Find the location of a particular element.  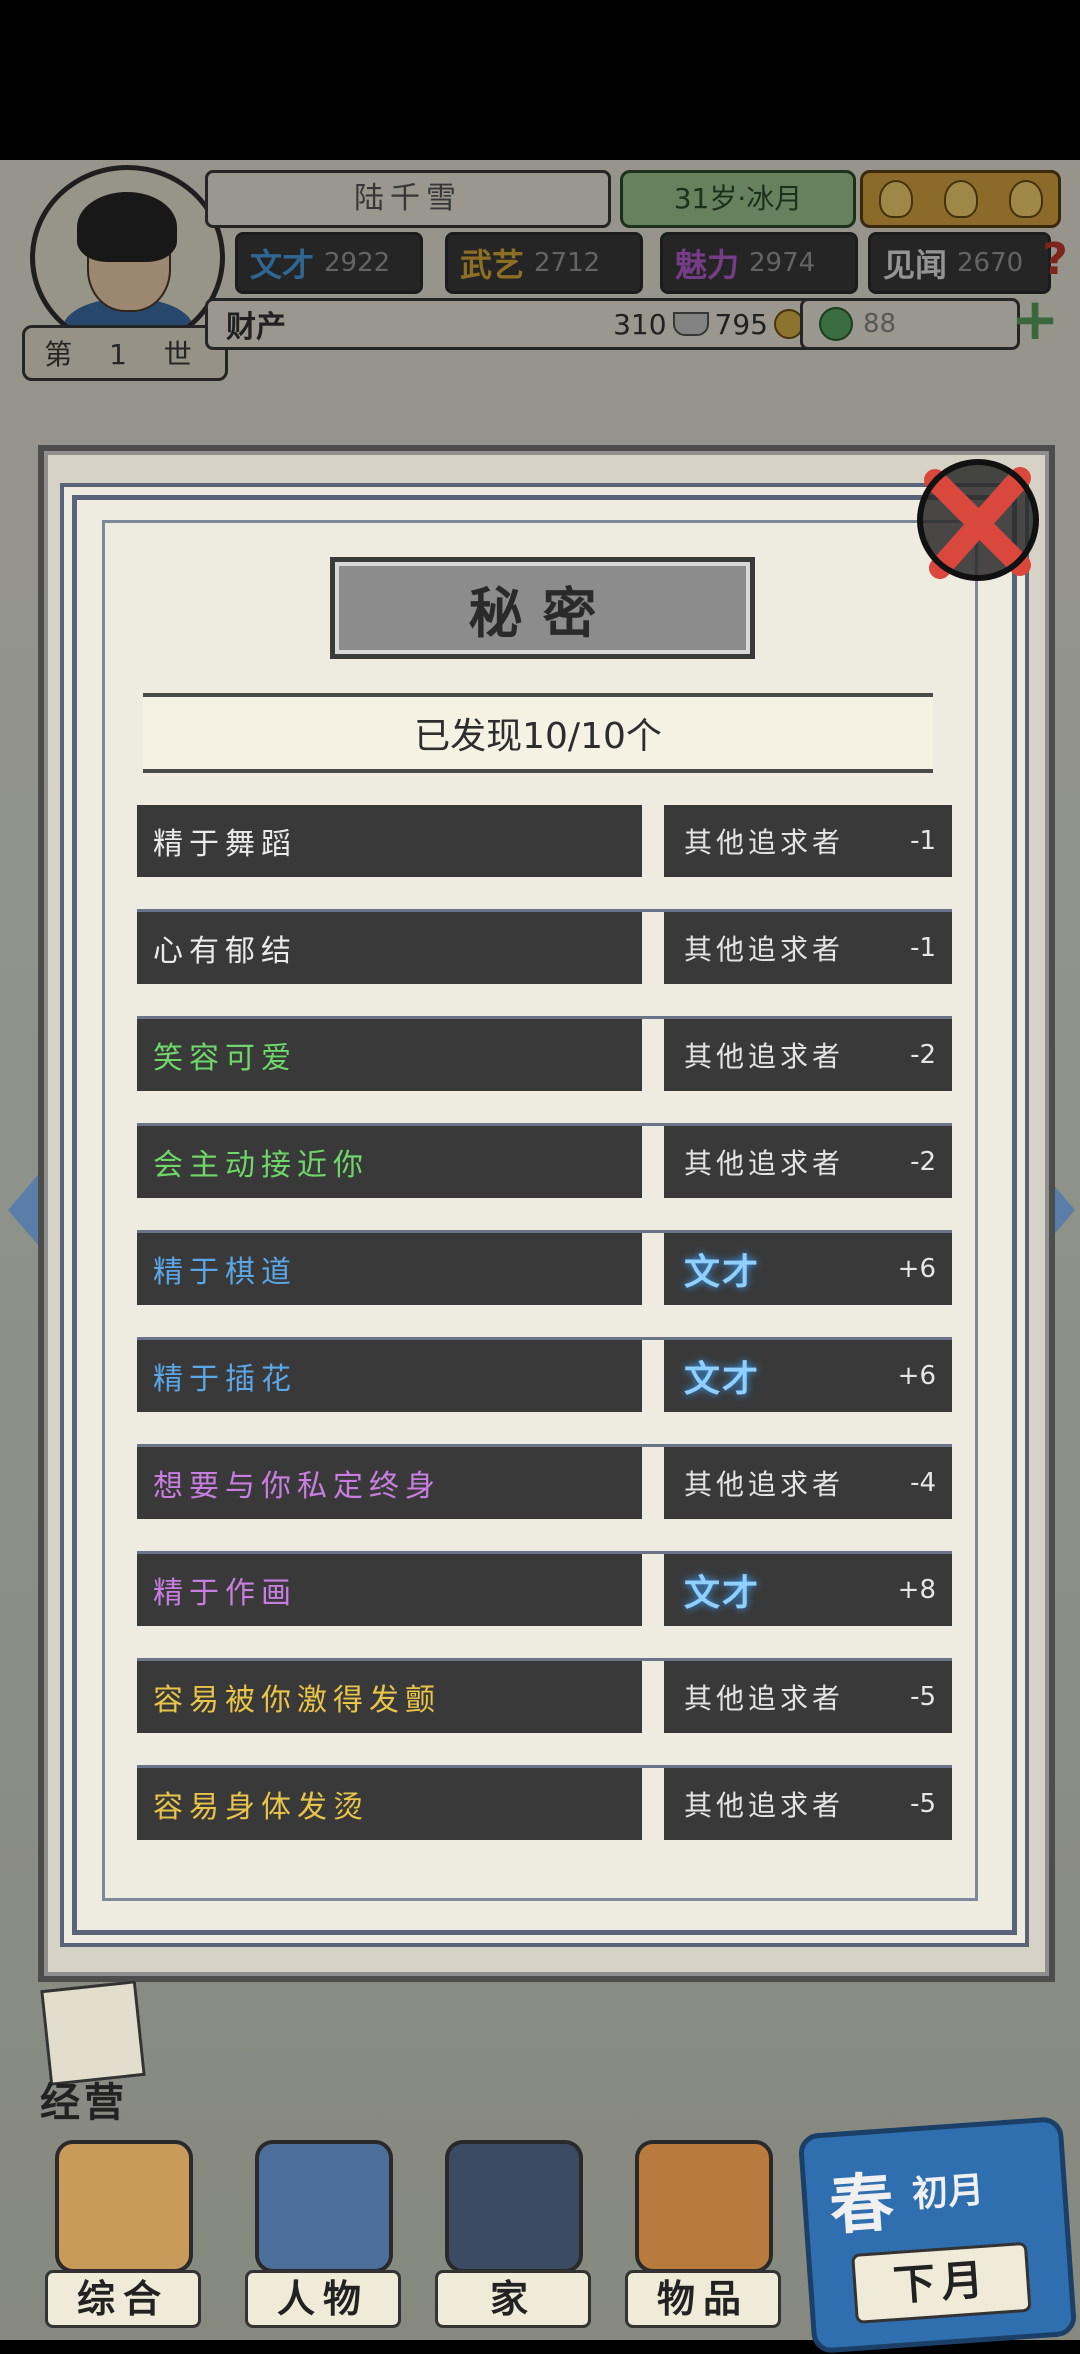

nav-label: 物品 is located at coordinates (703, 2299).